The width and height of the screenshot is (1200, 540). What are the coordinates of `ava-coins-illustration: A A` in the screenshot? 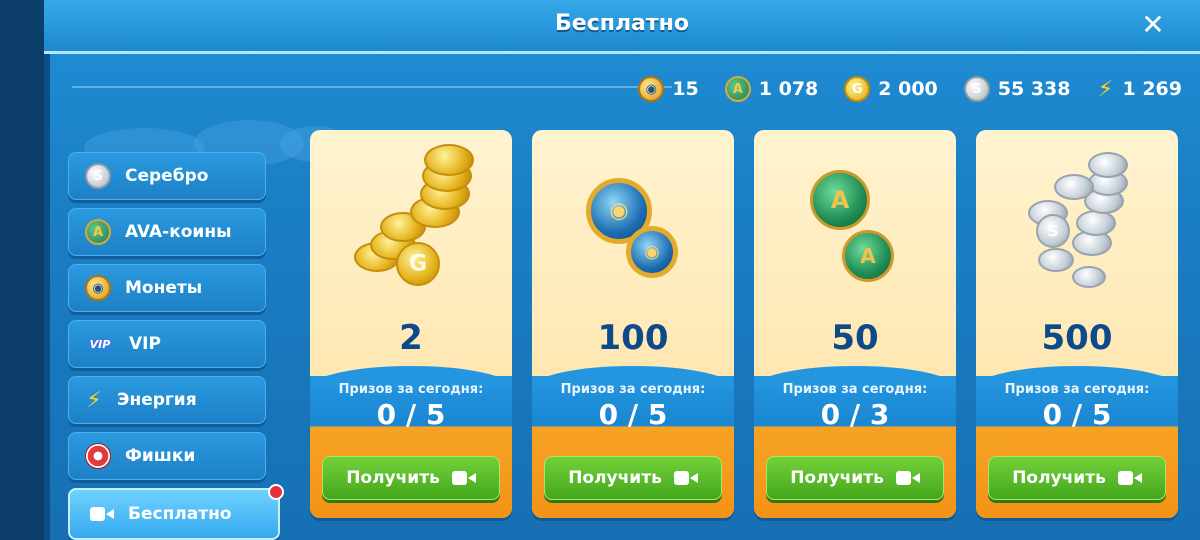 It's located at (855, 220).